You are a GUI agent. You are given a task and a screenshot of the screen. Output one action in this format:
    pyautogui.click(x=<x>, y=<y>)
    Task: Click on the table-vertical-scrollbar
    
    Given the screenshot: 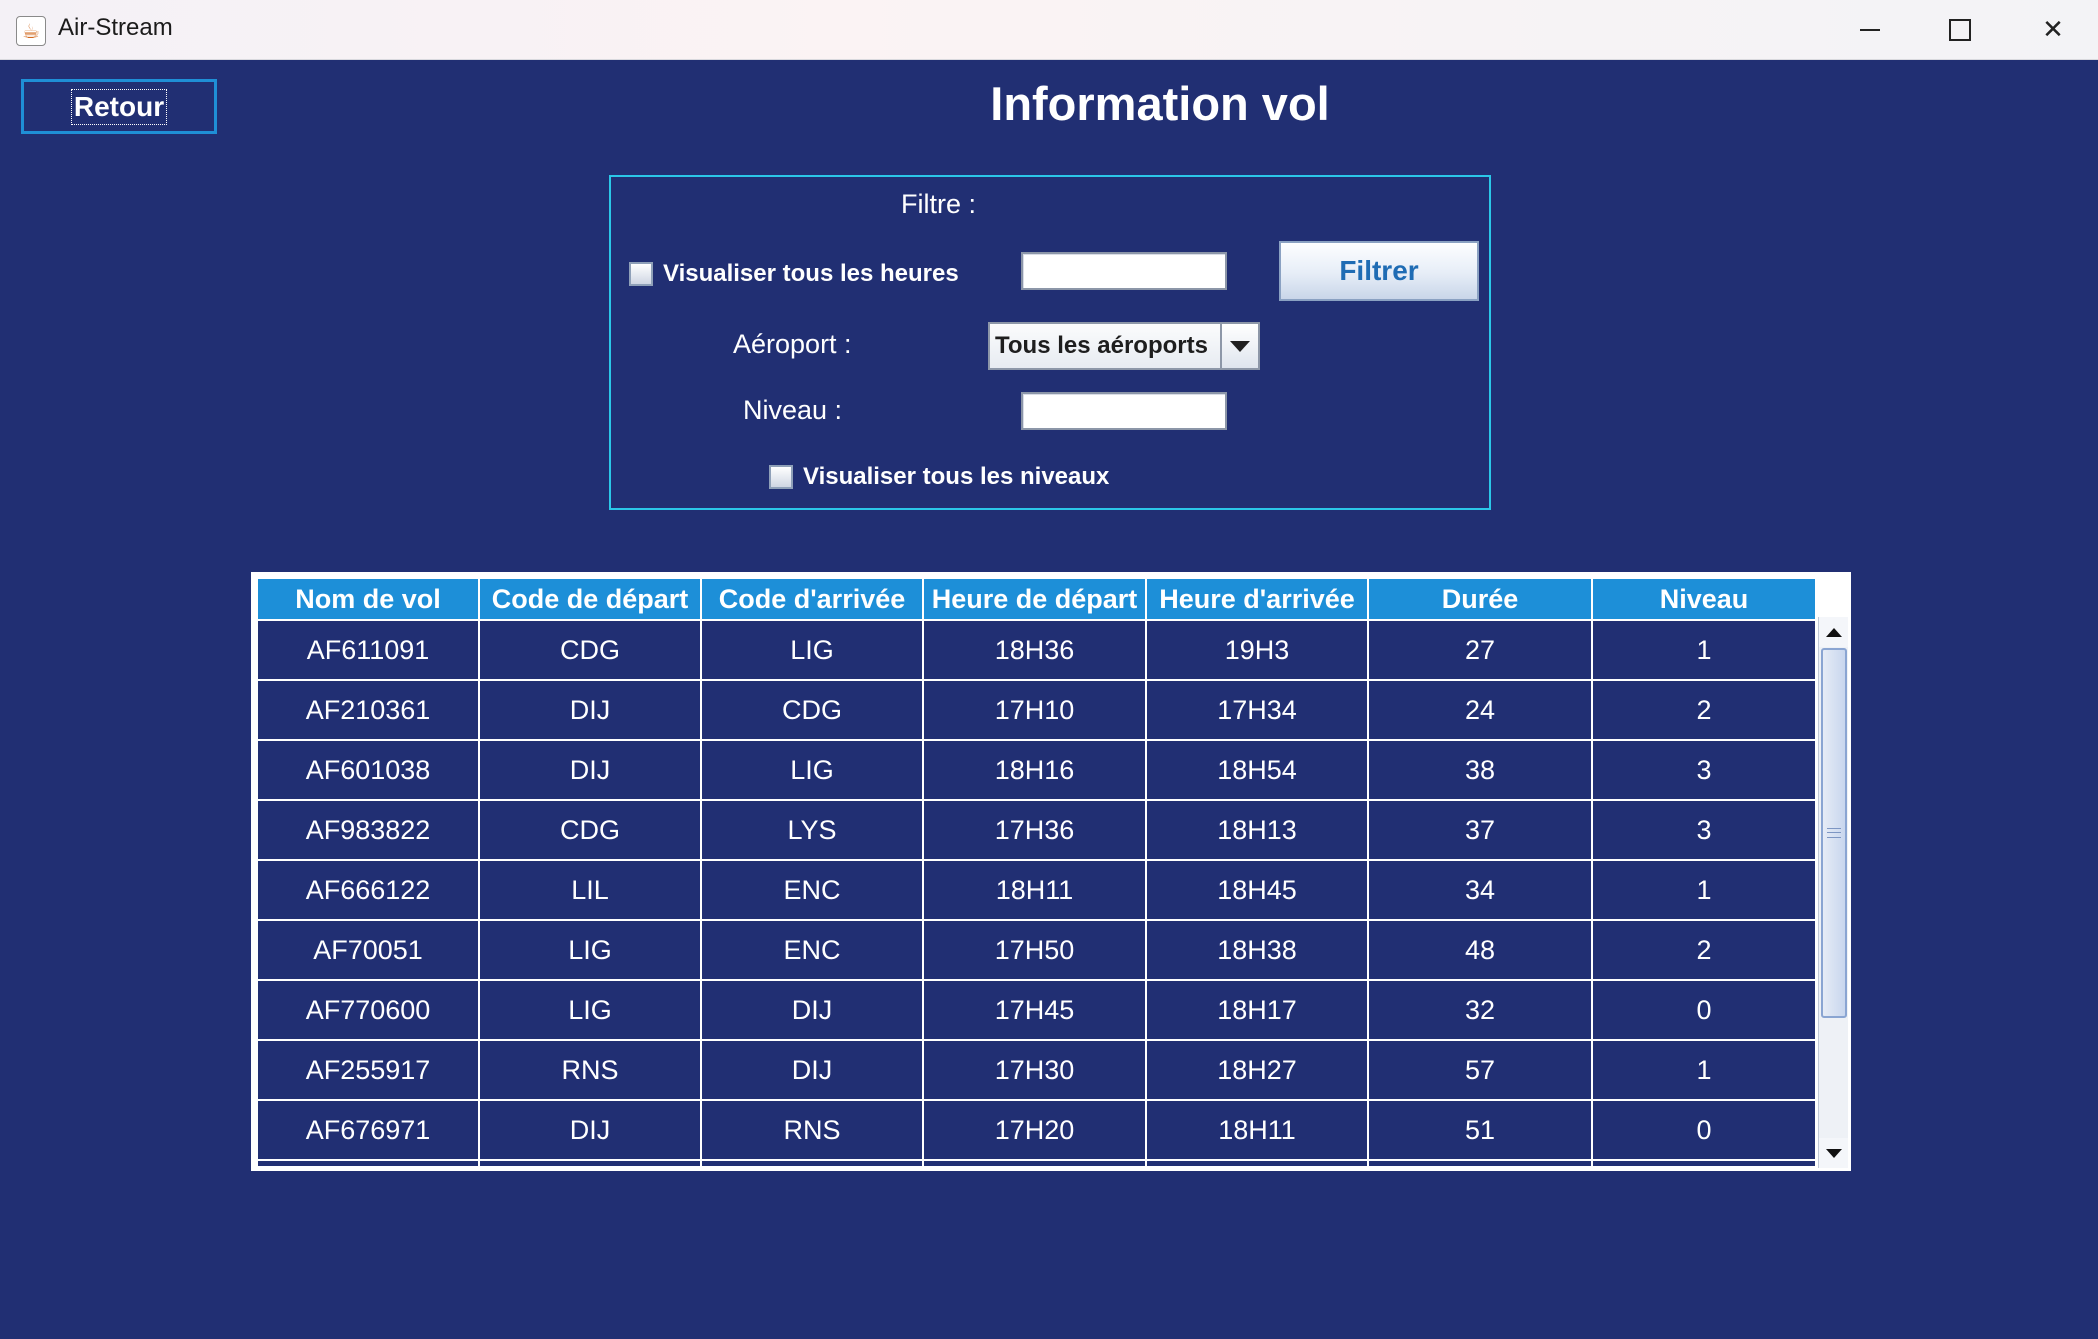 What is the action you would take?
    pyautogui.click(x=1833, y=892)
    